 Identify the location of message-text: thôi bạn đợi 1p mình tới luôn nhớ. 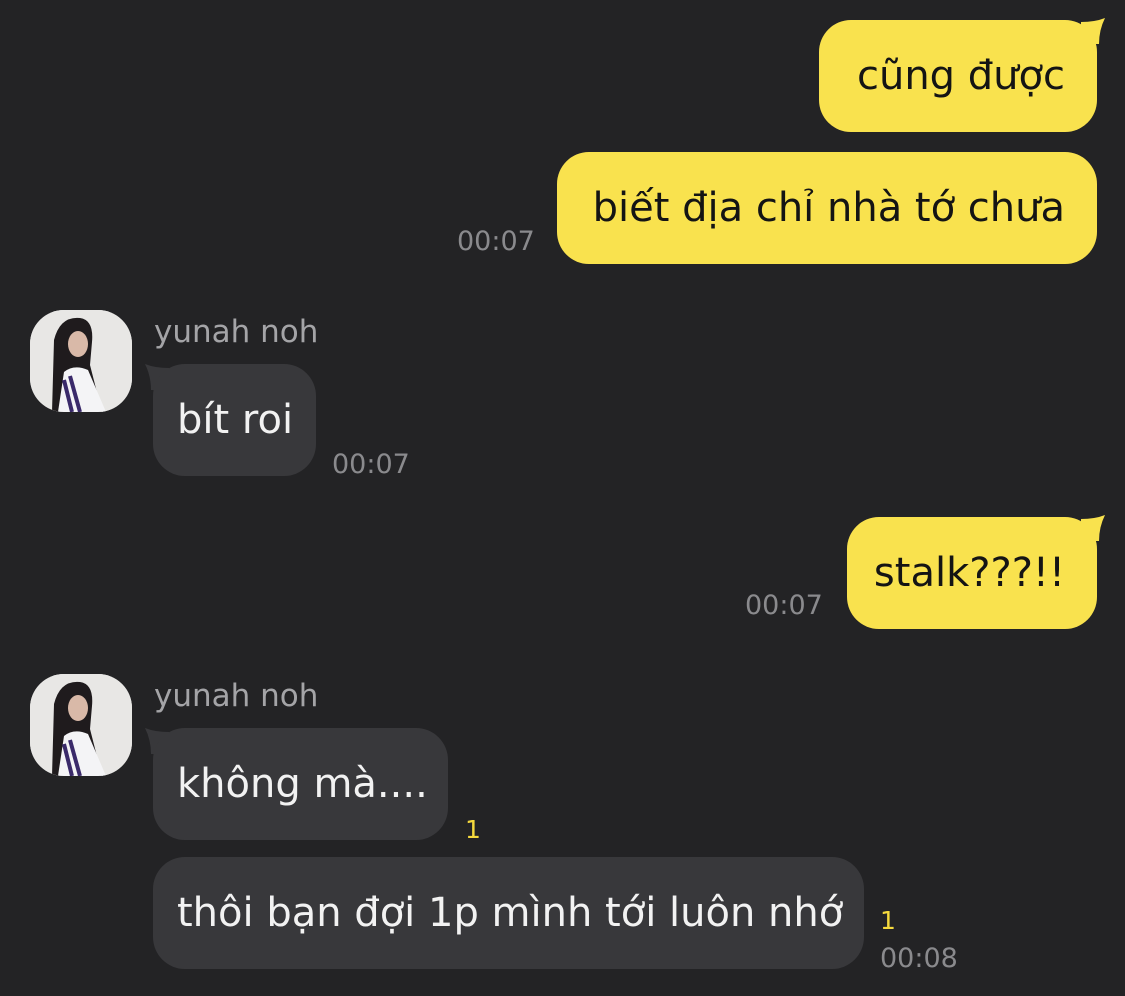
(510, 913).